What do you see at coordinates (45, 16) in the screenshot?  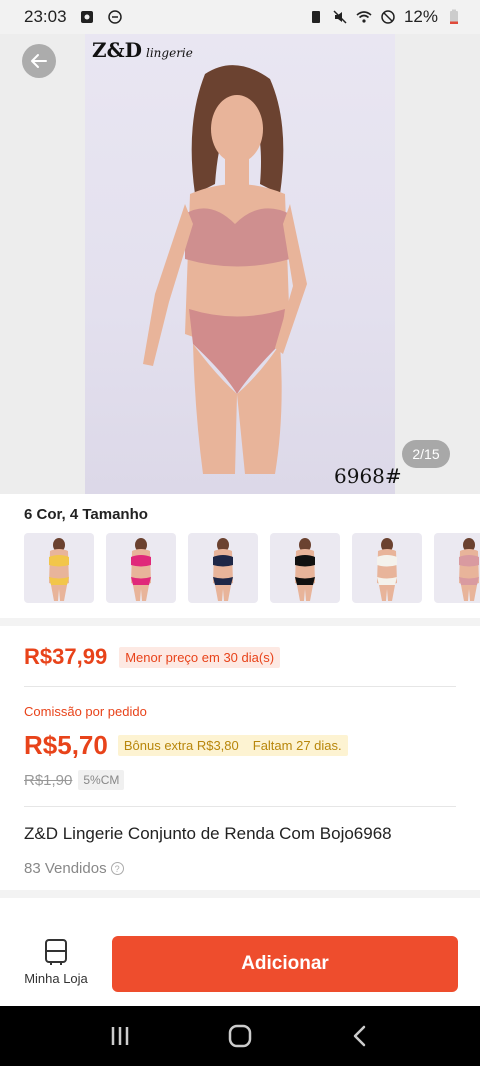 I see `status-time: 23:03` at bounding box center [45, 16].